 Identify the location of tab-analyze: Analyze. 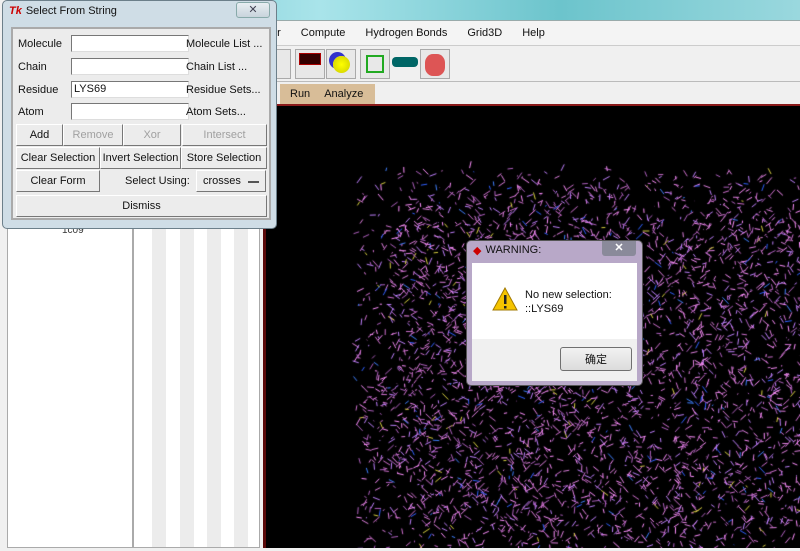
(343, 94).